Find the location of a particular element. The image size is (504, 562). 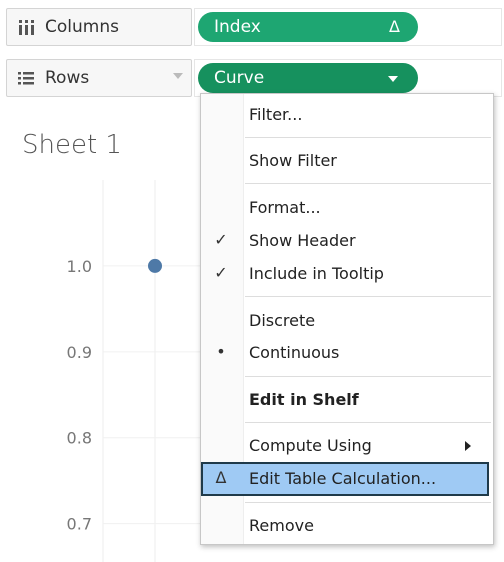

table-calc-delta-icon: Δ is located at coordinates (394, 26).